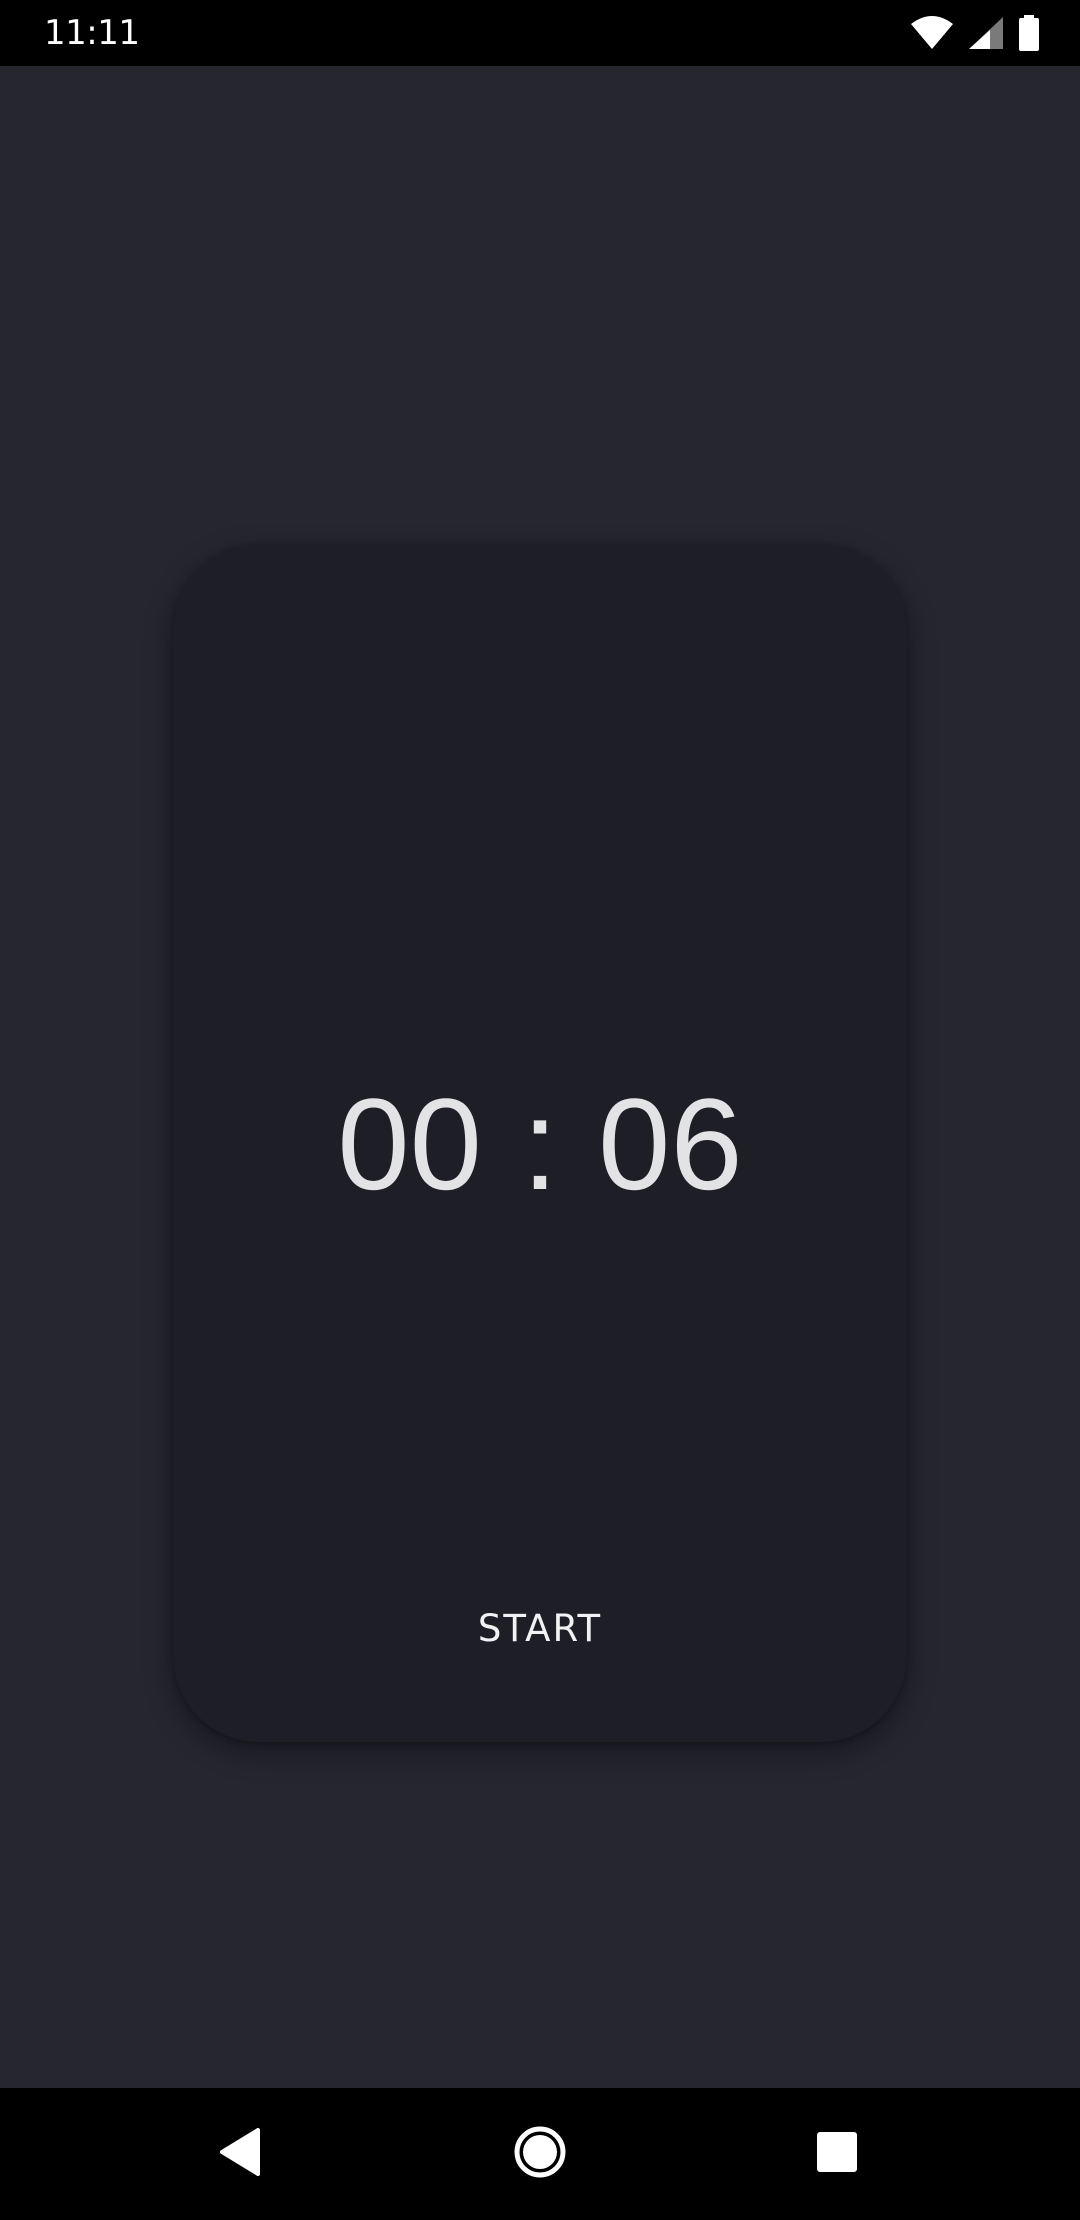 This screenshot has width=1080, height=2220. I want to click on status-icons, so click(975, 33).